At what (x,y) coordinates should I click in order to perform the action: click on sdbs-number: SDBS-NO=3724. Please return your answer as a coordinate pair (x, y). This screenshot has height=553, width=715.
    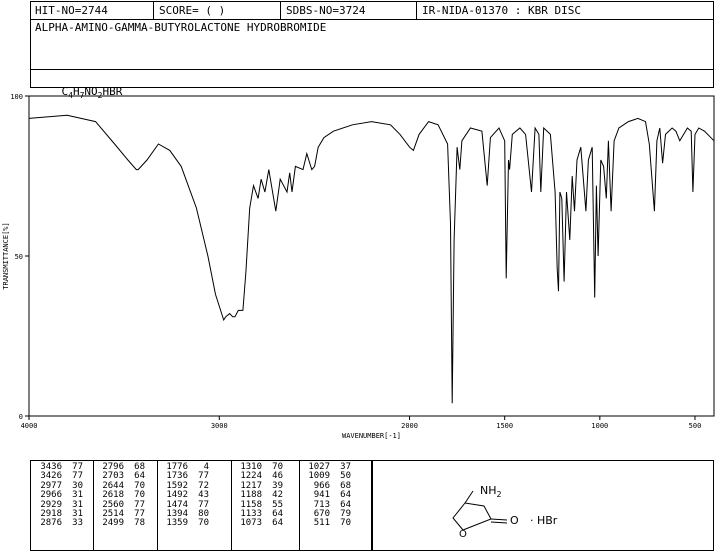
    Looking at the image, I should click on (326, 10).